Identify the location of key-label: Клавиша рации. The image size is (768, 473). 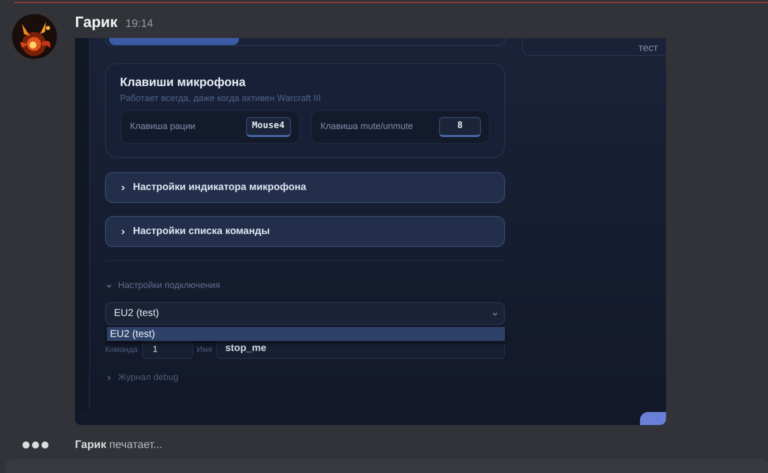
(163, 127).